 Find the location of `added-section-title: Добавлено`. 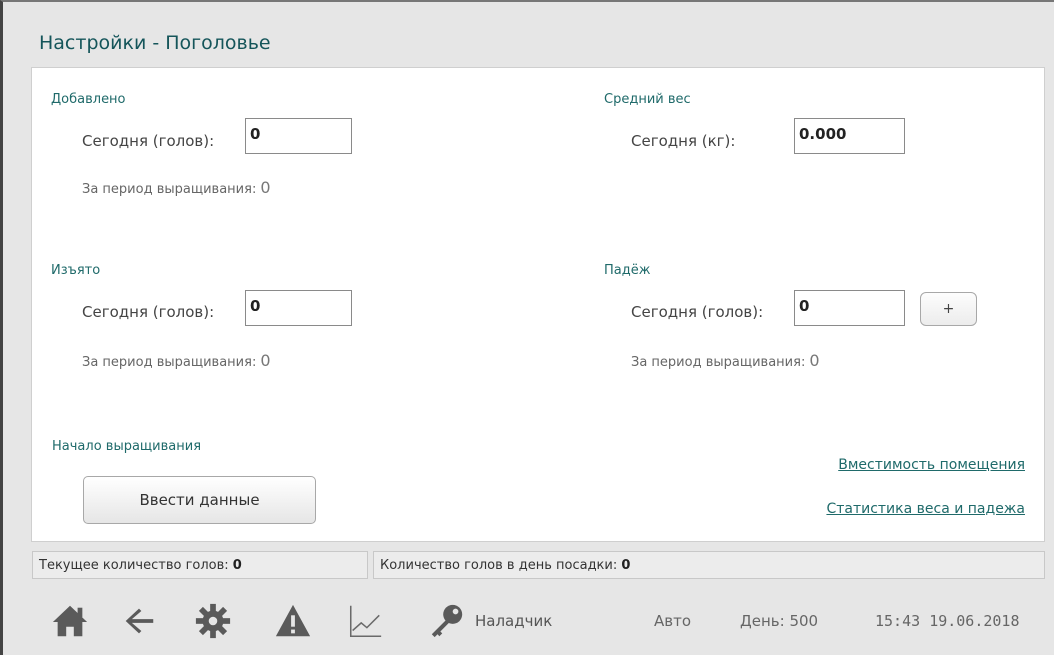

added-section-title: Добавлено is located at coordinates (88, 99).